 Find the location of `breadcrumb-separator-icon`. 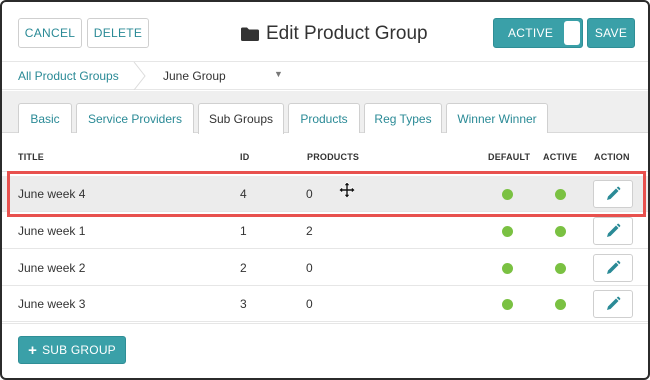

breadcrumb-separator-icon is located at coordinates (140, 76).